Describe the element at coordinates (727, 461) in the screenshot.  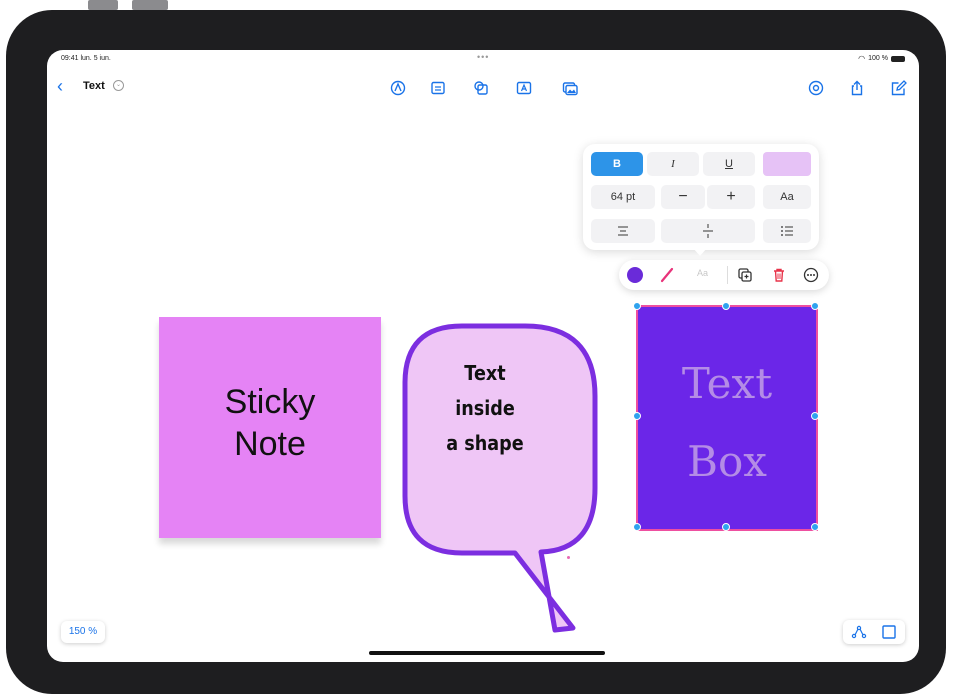
I see `text-box-line: Box` at that location.